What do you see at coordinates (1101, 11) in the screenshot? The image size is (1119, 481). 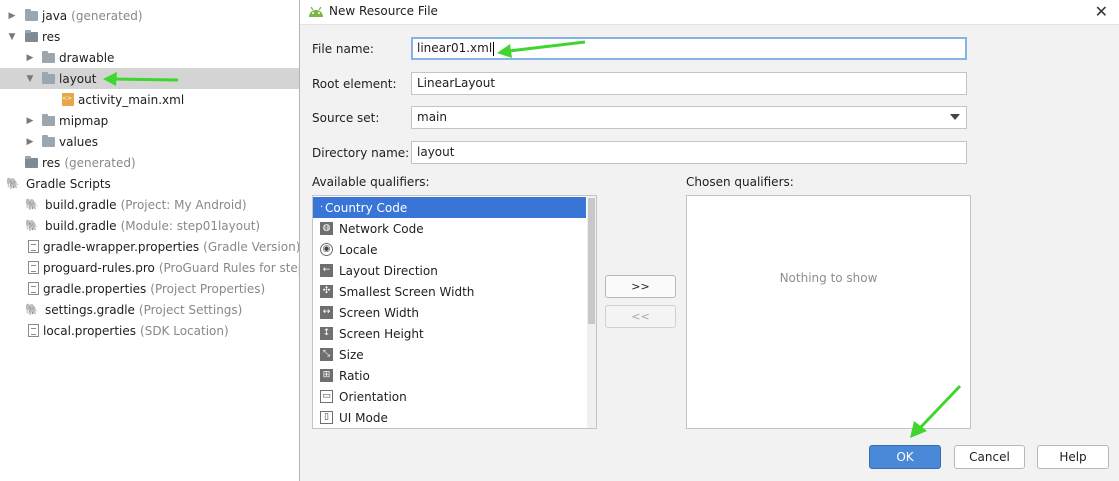 I see `close-icon: ✕` at bounding box center [1101, 11].